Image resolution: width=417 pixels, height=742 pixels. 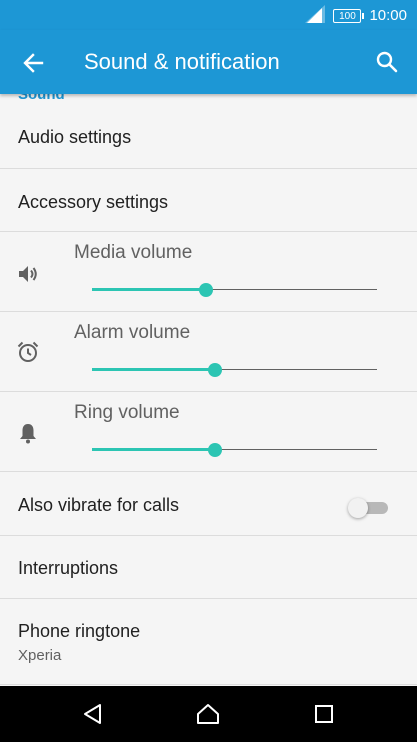 I want to click on ring-volume-slider, so click(x=234, y=450).